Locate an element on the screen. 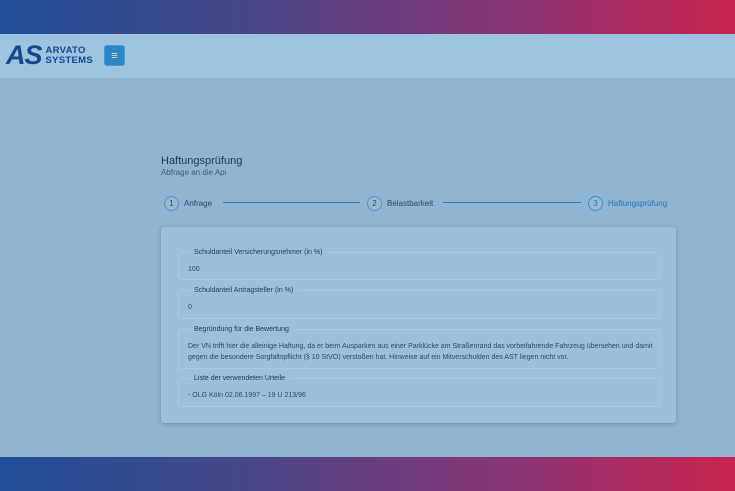 The image size is (735, 491). arvato-systems-logo: AS ARVATO SYSTEMS is located at coordinates (49, 55).